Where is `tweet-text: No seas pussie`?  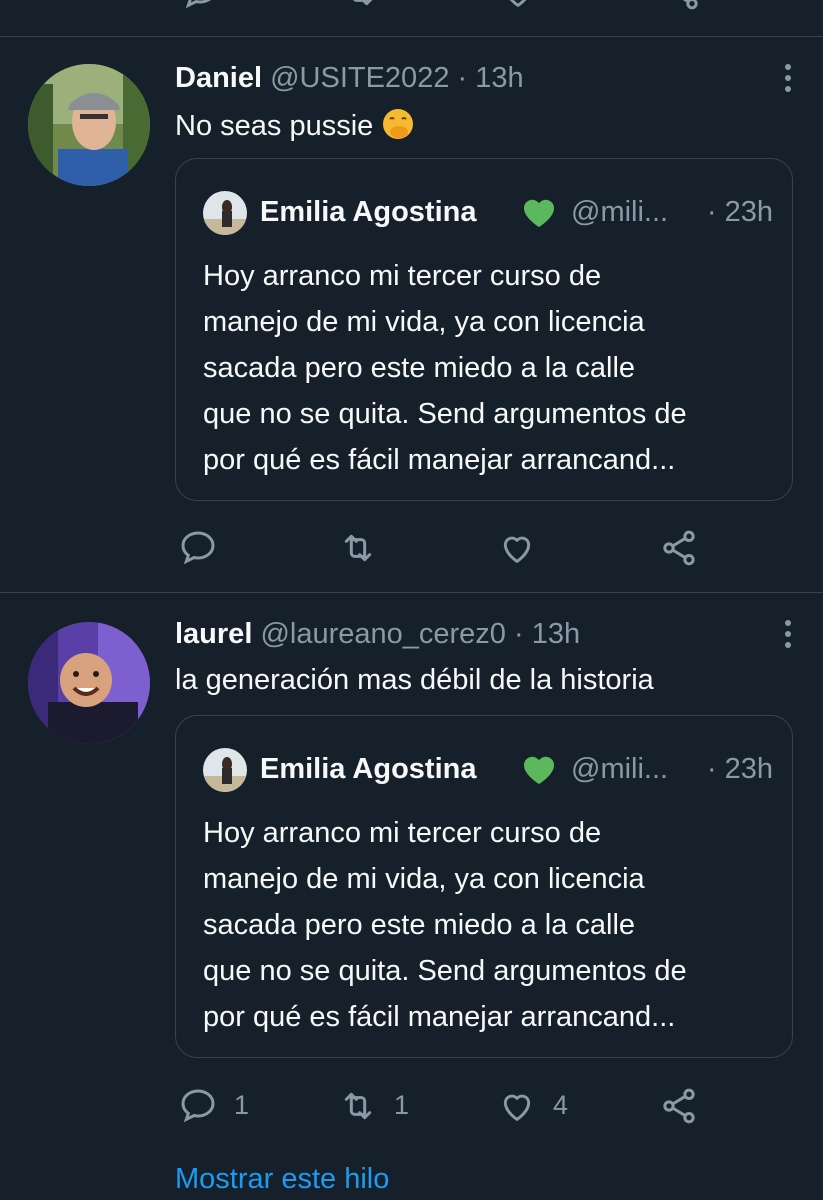 tweet-text: No seas pussie is located at coordinates (295, 128).